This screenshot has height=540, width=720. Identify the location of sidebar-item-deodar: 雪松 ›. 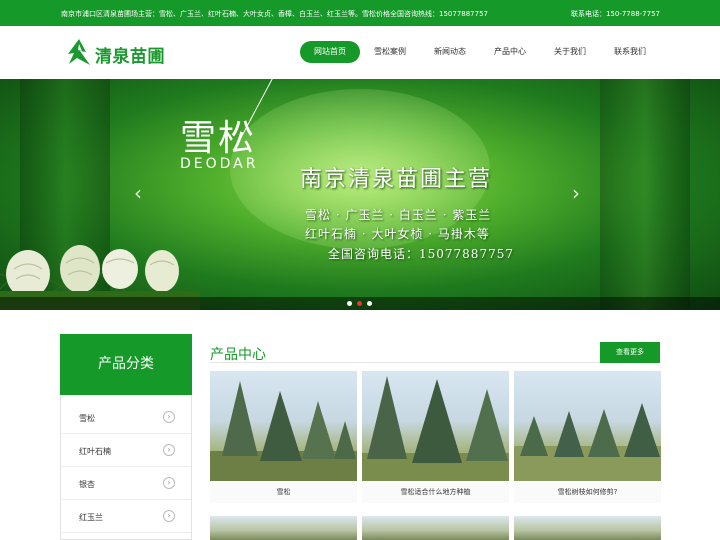
(126, 417).